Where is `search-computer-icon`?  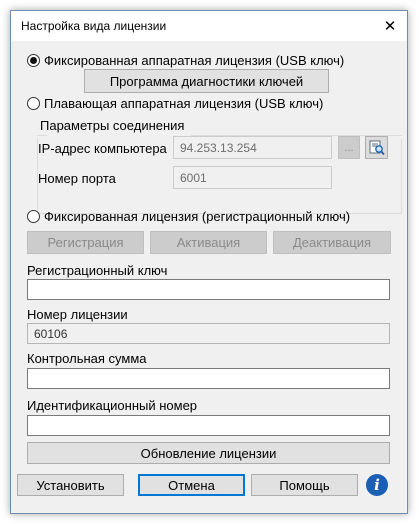 search-computer-icon is located at coordinates (377, 147).